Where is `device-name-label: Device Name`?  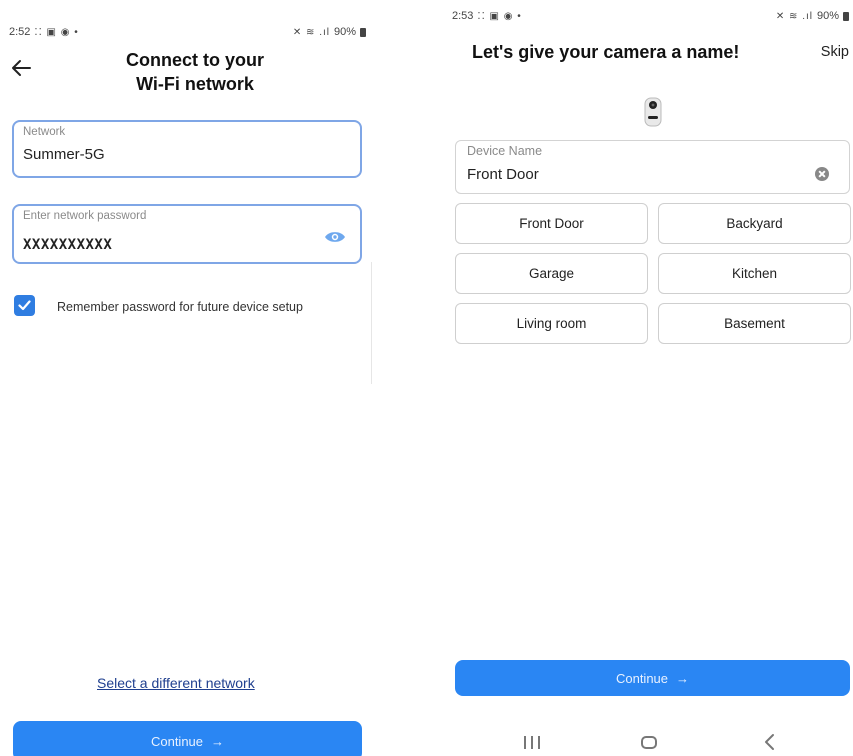 device-name-label: Device Name is located at coordinates (505, 151).